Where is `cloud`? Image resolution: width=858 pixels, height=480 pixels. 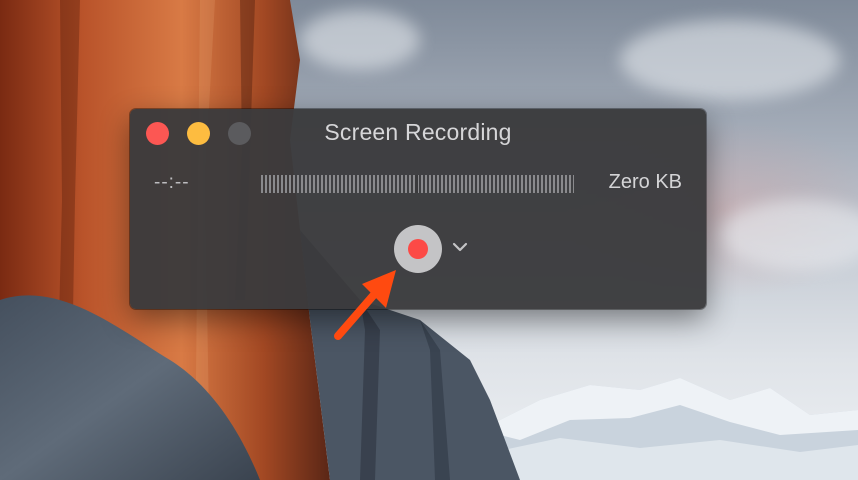 cloud is located at coordinates (730, 60).